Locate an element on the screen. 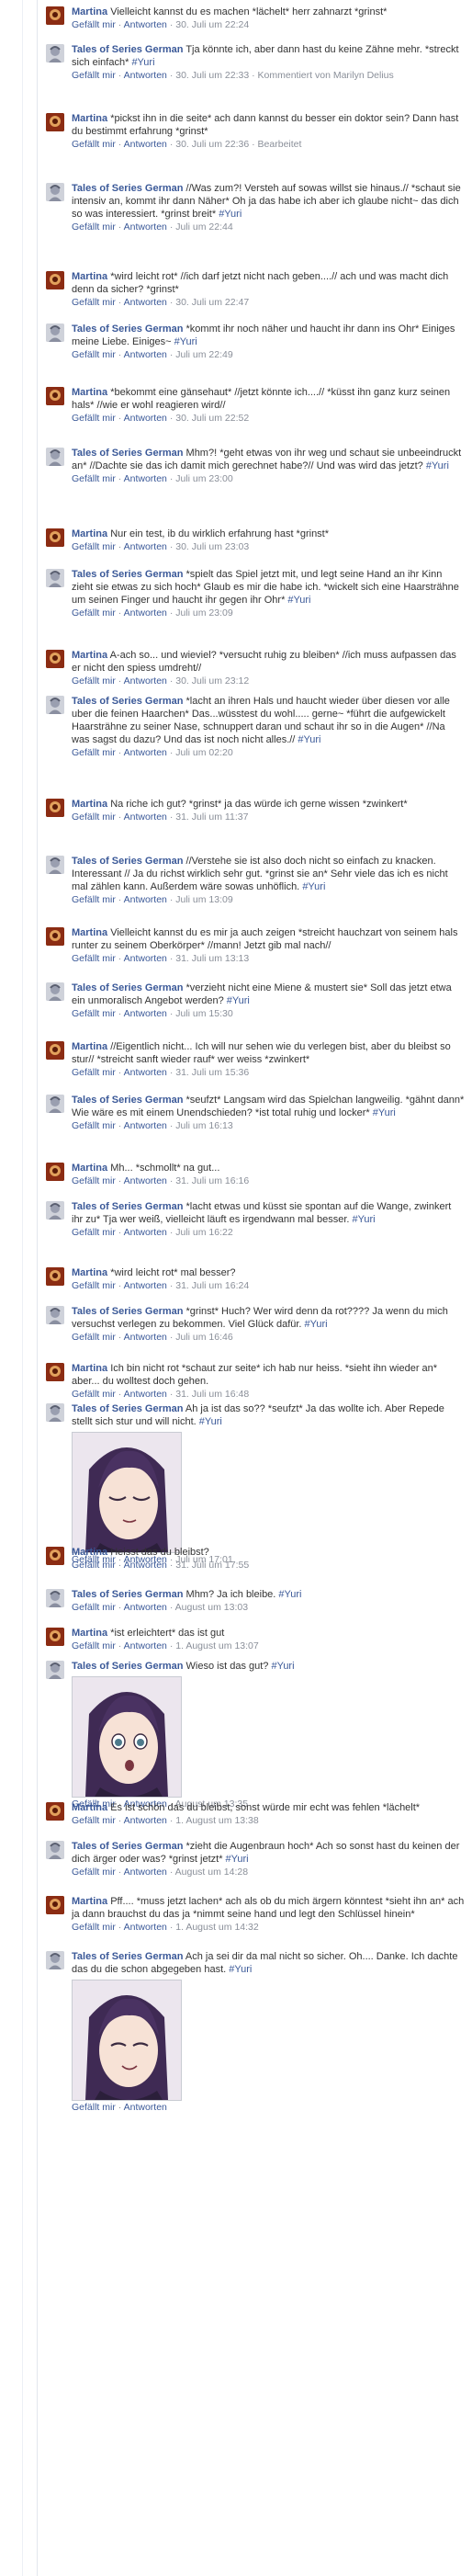 The width and height of the screenshot is (472, 2576). comment-timestamp: 1. August um 13:38 is located at coordinates (216, 1821).